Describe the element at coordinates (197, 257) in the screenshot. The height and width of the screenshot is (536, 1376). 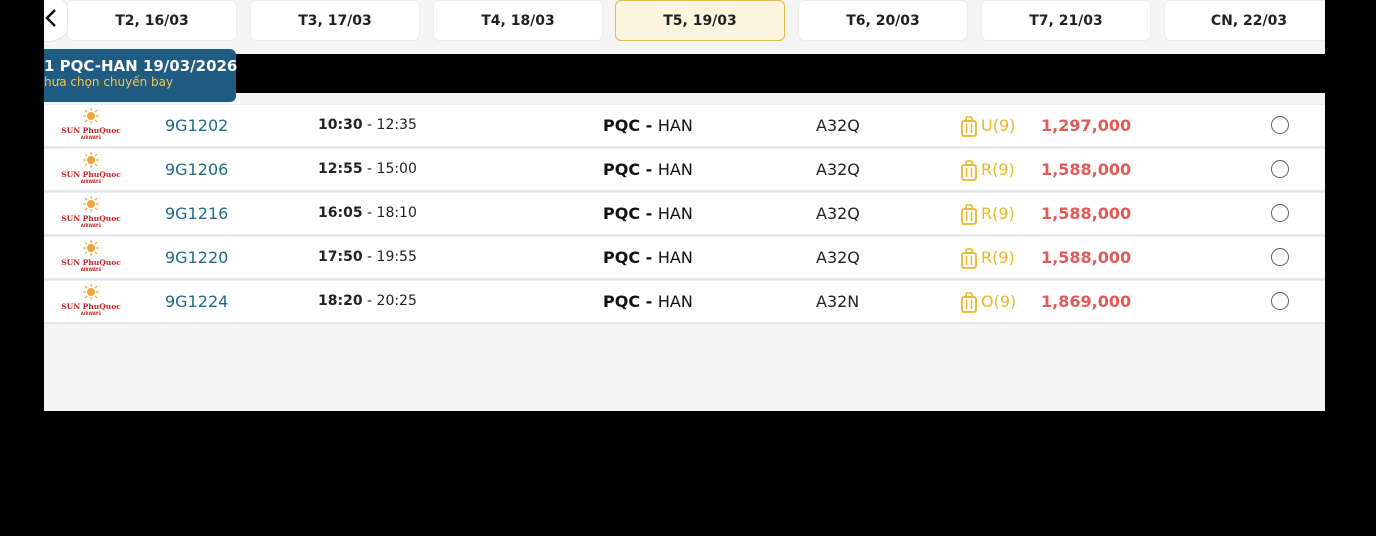
I see `flight-number: 9G1220` at that location.